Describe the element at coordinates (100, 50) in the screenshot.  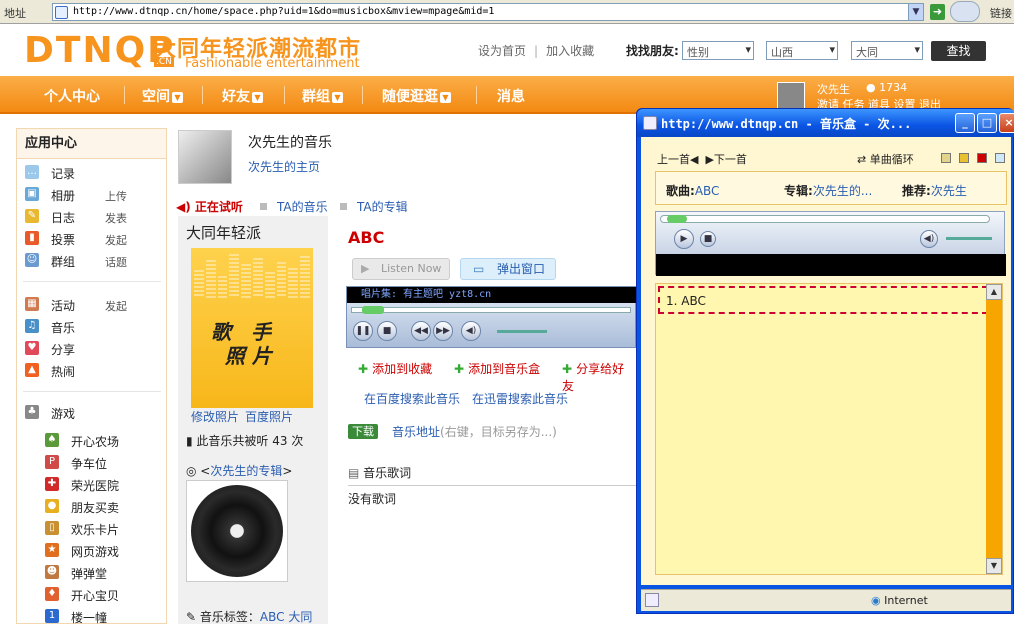
I see `site-logo: DTNQP` at that location.